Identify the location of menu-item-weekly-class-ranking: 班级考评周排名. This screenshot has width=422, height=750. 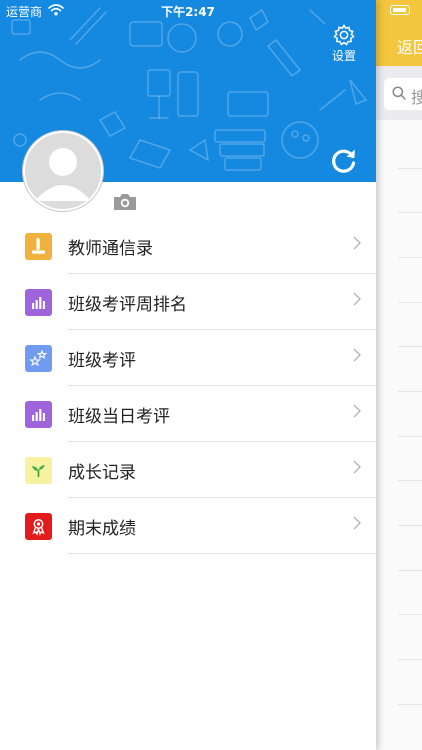
(188, 302).